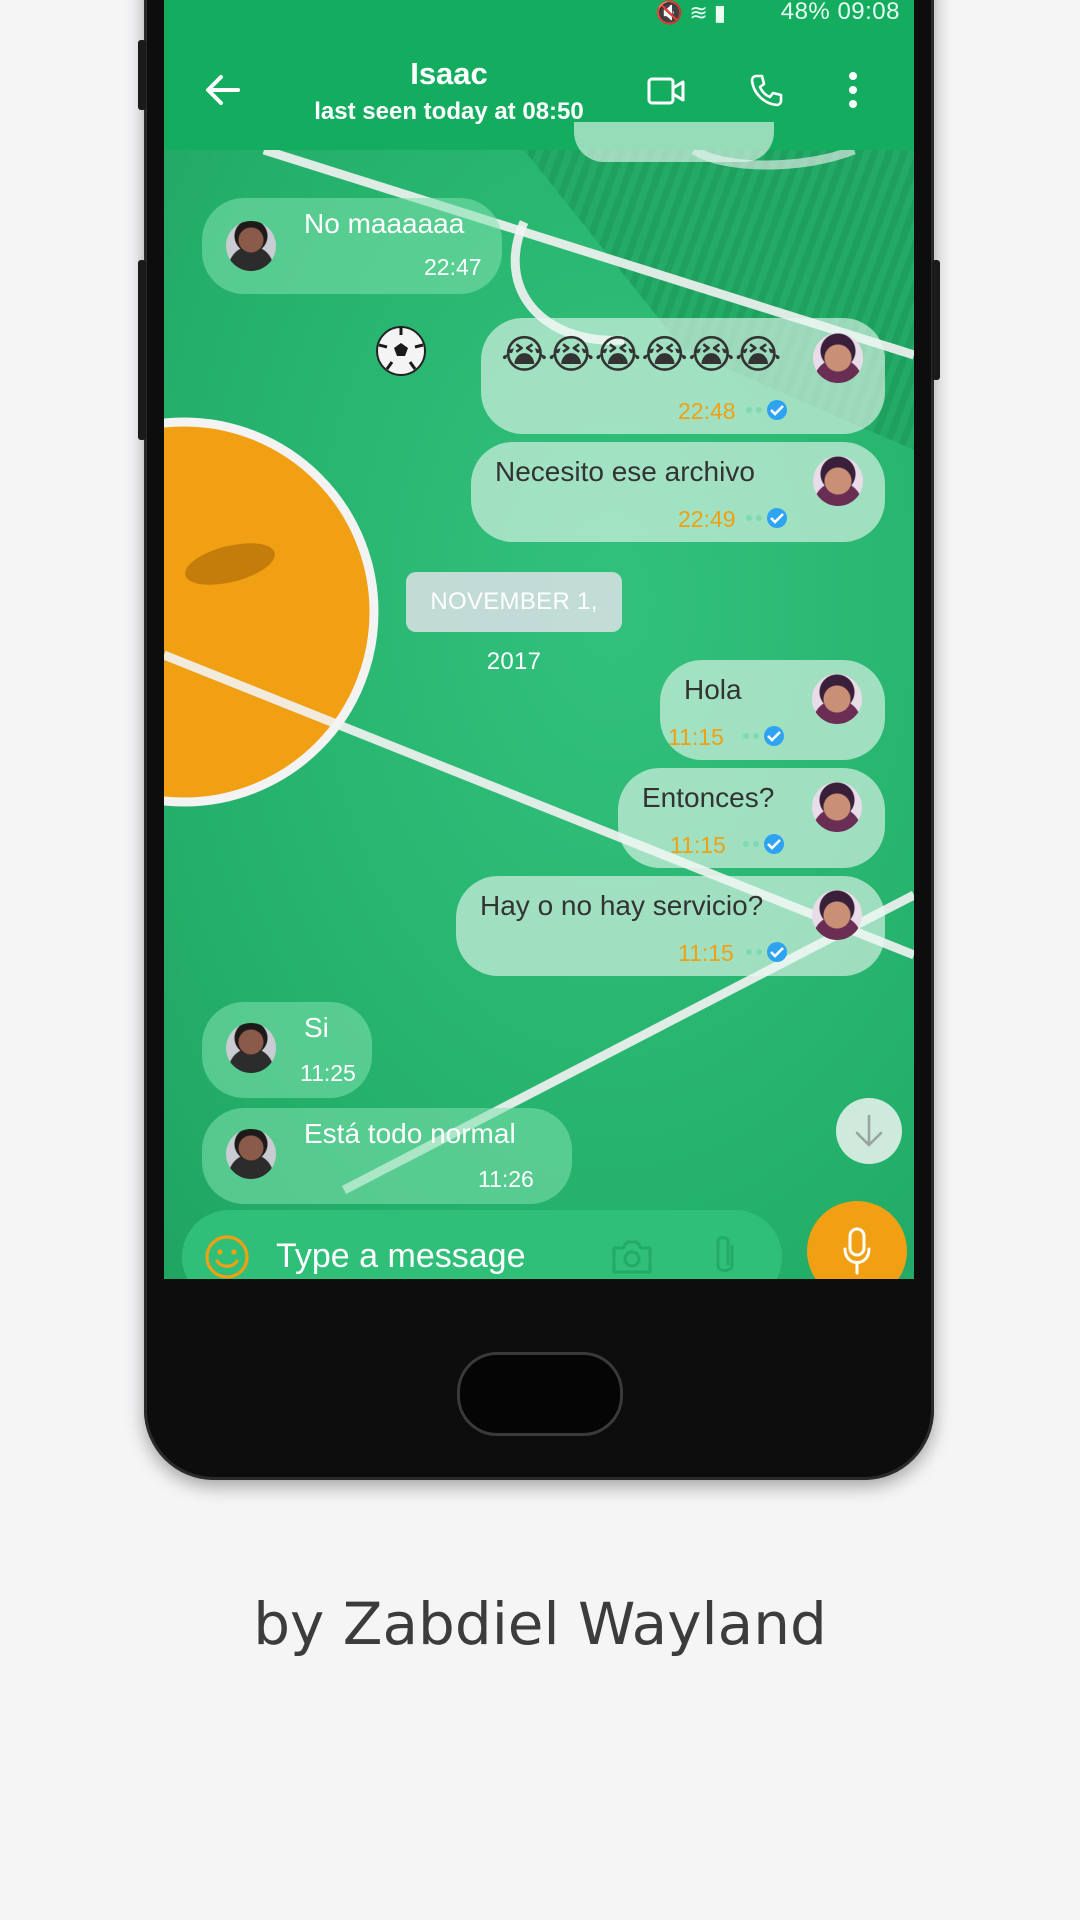 The image size is (1080, 1920). I want to click on message-bubble-outgoing: Hay o no hay servicio? 11:15, so click(670, 926).